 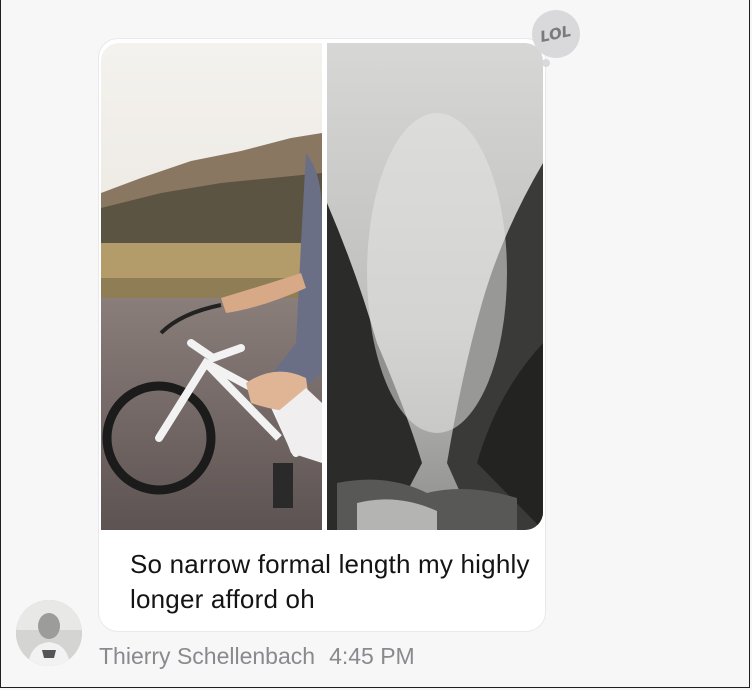 What do you see at coordinates (546, 63) in the screenshot?
I see `reaction-tail` at bounding box center [546, 63].